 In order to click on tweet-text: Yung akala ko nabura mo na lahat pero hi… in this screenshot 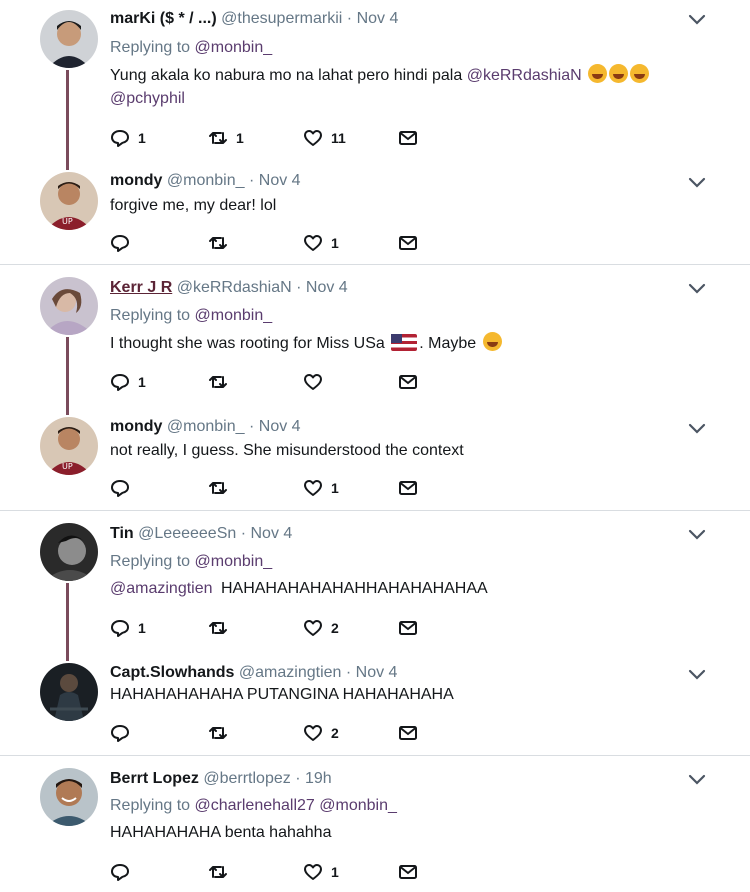, I will do `click(380, 75)`.